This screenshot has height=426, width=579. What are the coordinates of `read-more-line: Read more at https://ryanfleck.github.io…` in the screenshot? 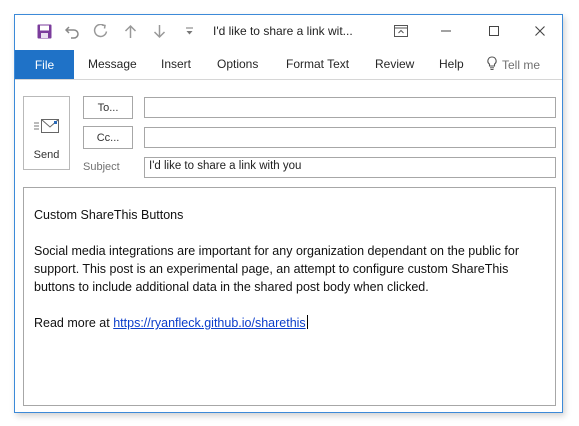 It's located at (284, 323).